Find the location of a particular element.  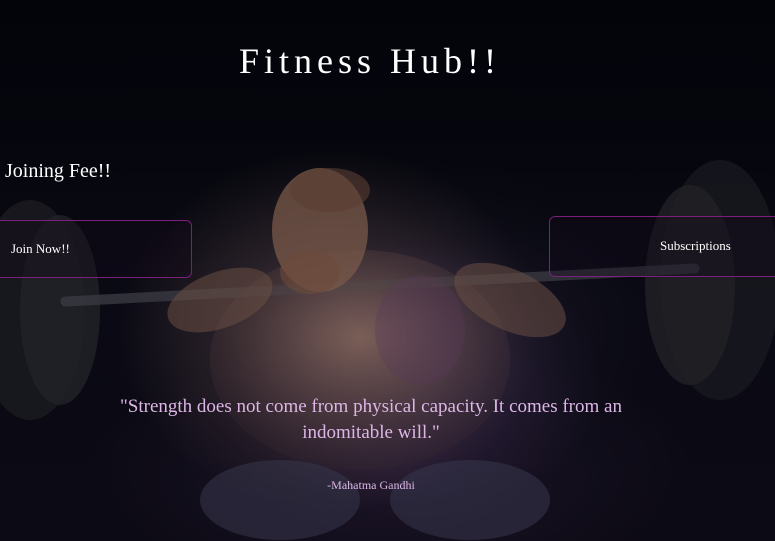

joining-fee-label: Joining Fee!! is located at coordinates (58, 171).